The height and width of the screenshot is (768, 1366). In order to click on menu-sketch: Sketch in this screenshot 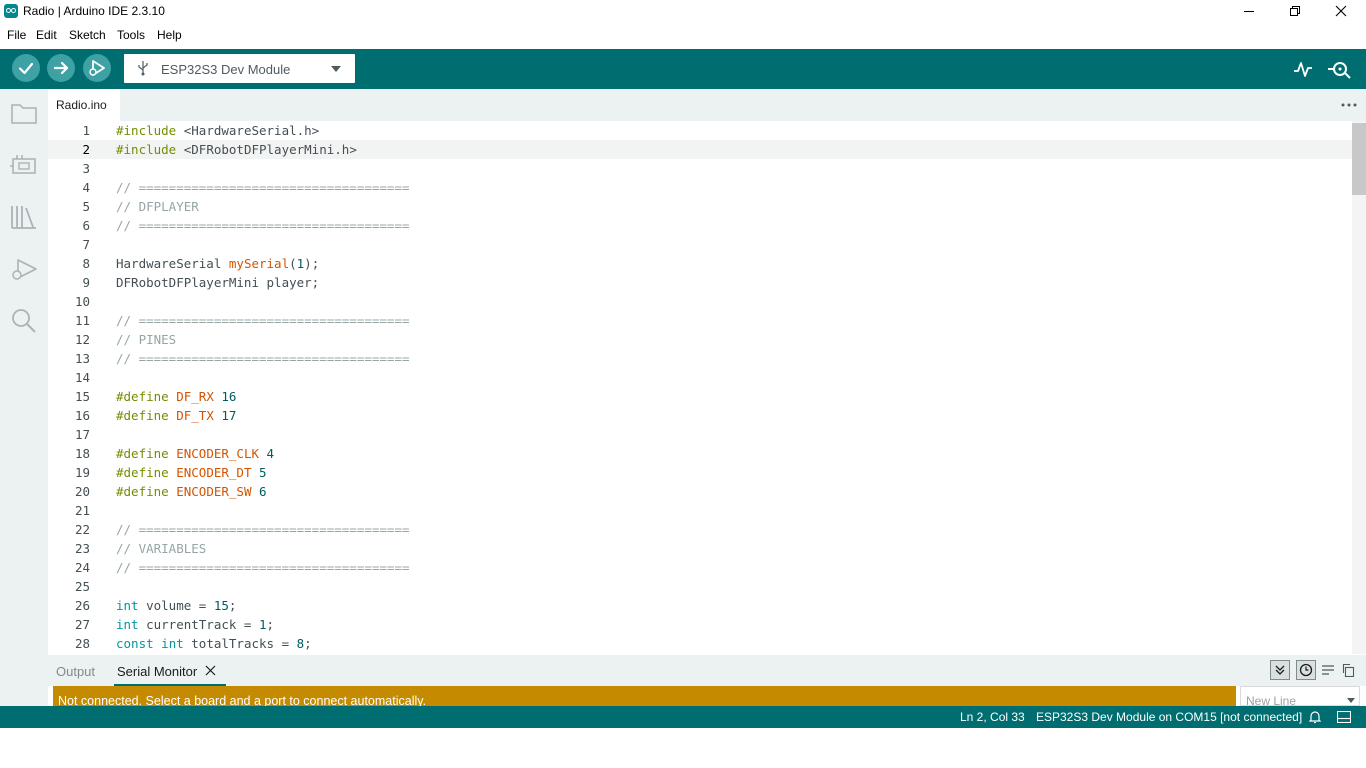, I will do `click(87, 35)`.